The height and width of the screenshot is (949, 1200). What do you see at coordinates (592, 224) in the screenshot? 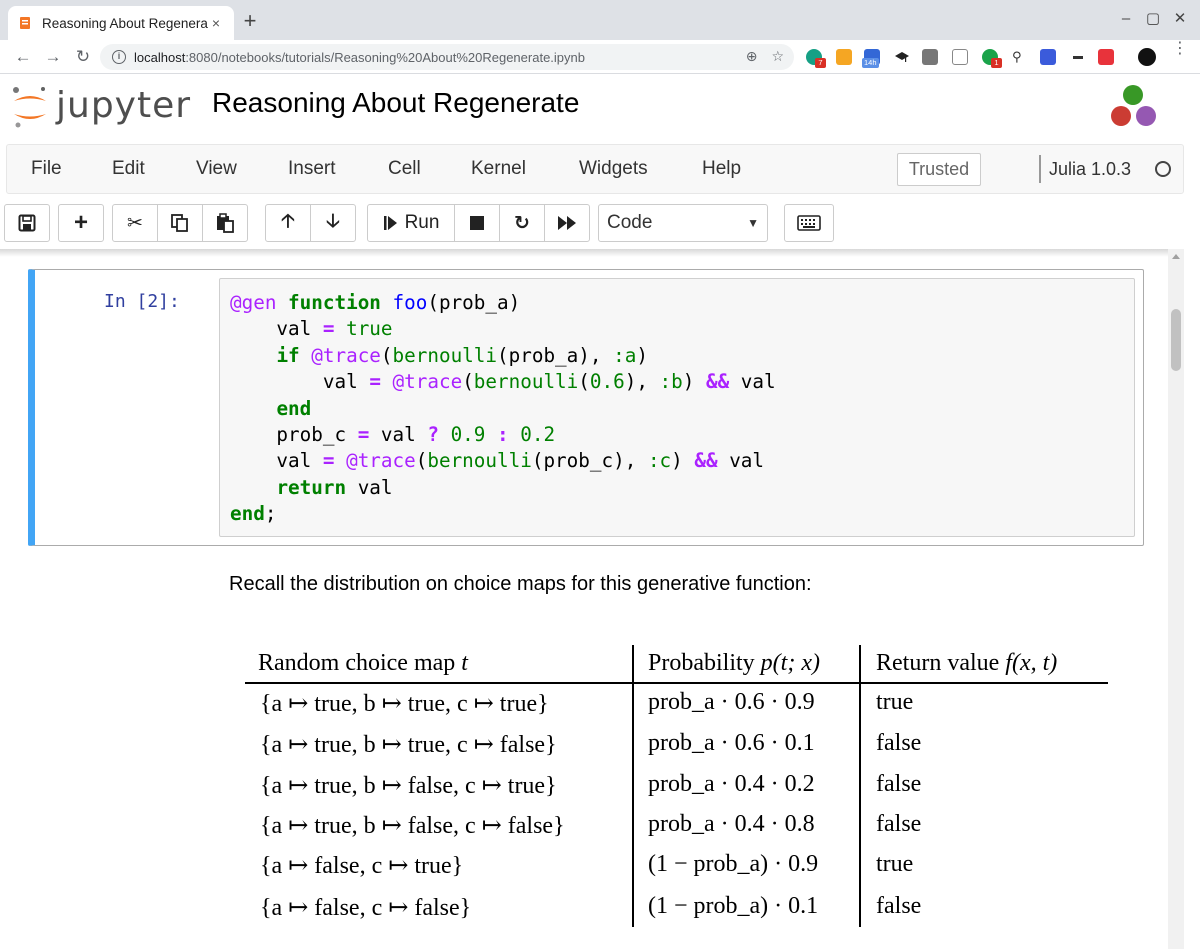
I see `notebook-toolbar: + ✂ 🡡 🡣 Run ↻ Code ▼` at bounding box center [592, 224].